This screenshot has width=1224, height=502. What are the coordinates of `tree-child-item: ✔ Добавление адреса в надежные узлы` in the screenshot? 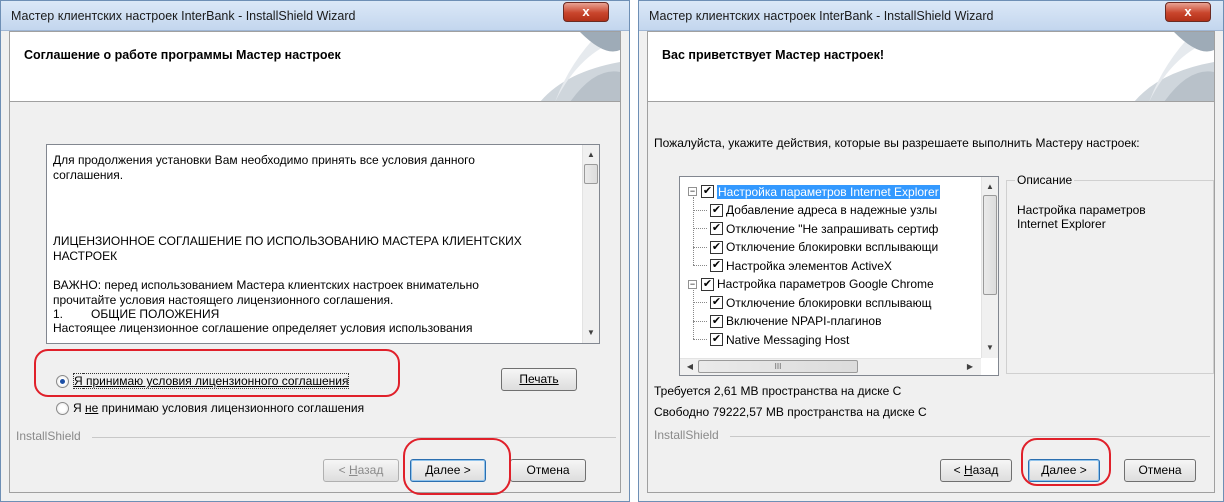 It's located at (815, 210).